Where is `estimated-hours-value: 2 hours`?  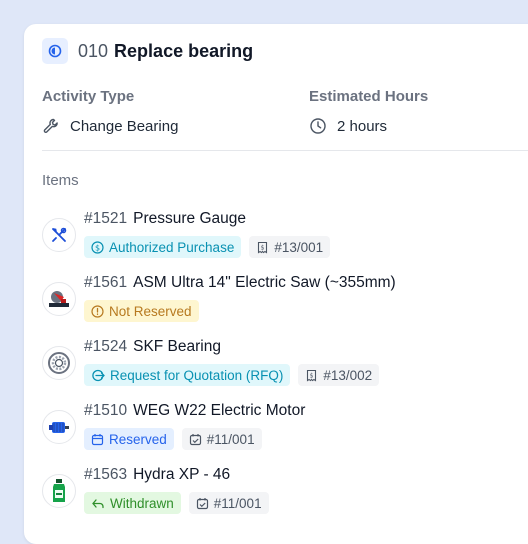
estimated-hours-value: 2 hours is located at coordinates (348, 126).